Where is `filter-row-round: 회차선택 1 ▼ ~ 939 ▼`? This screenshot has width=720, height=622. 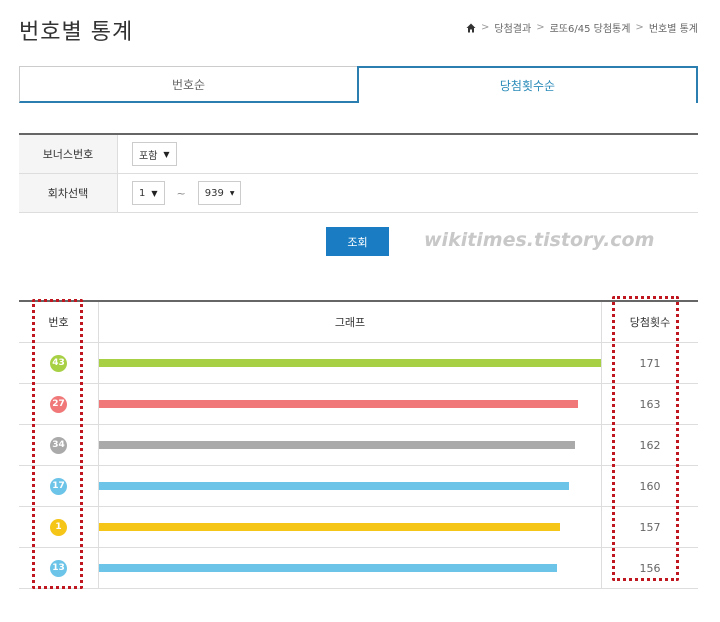 filter-row-round: 회차선택 1 ▼ ~ 939 ▼ is located at coordinates (358, 193).